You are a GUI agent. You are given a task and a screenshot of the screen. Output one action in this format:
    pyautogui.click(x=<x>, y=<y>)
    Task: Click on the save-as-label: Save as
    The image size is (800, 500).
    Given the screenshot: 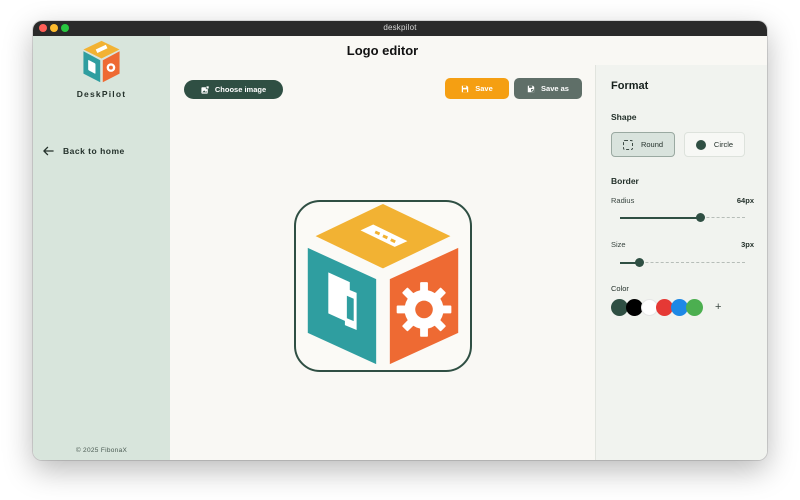 What is the action you would take?
    pyautogui.click(x=555, y=88)
    